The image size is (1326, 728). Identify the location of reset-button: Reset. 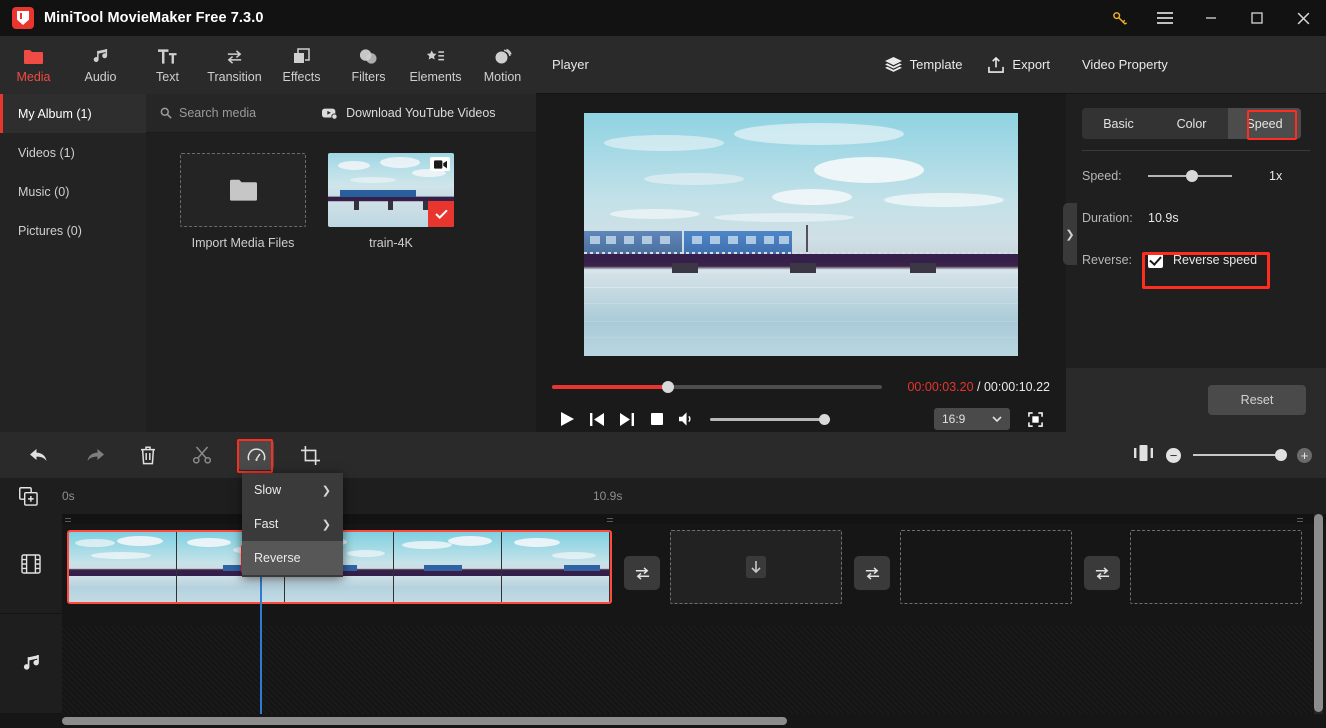
(1257, 400).